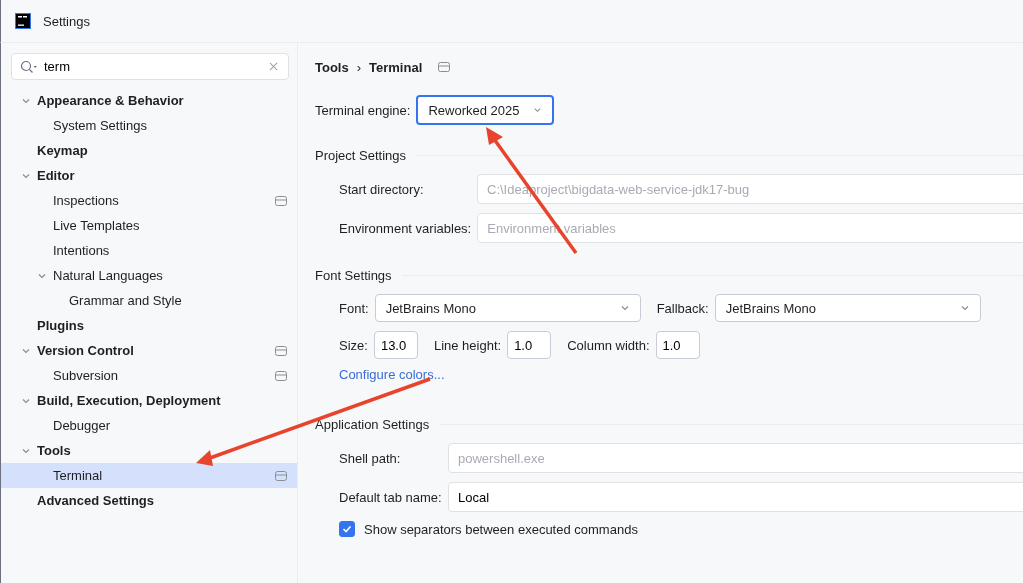 The height and width of the screenshot is (583, 1023). Describe the element at coordinates (735, 497) in the screenshot. I see `input-field: Local` at that location.